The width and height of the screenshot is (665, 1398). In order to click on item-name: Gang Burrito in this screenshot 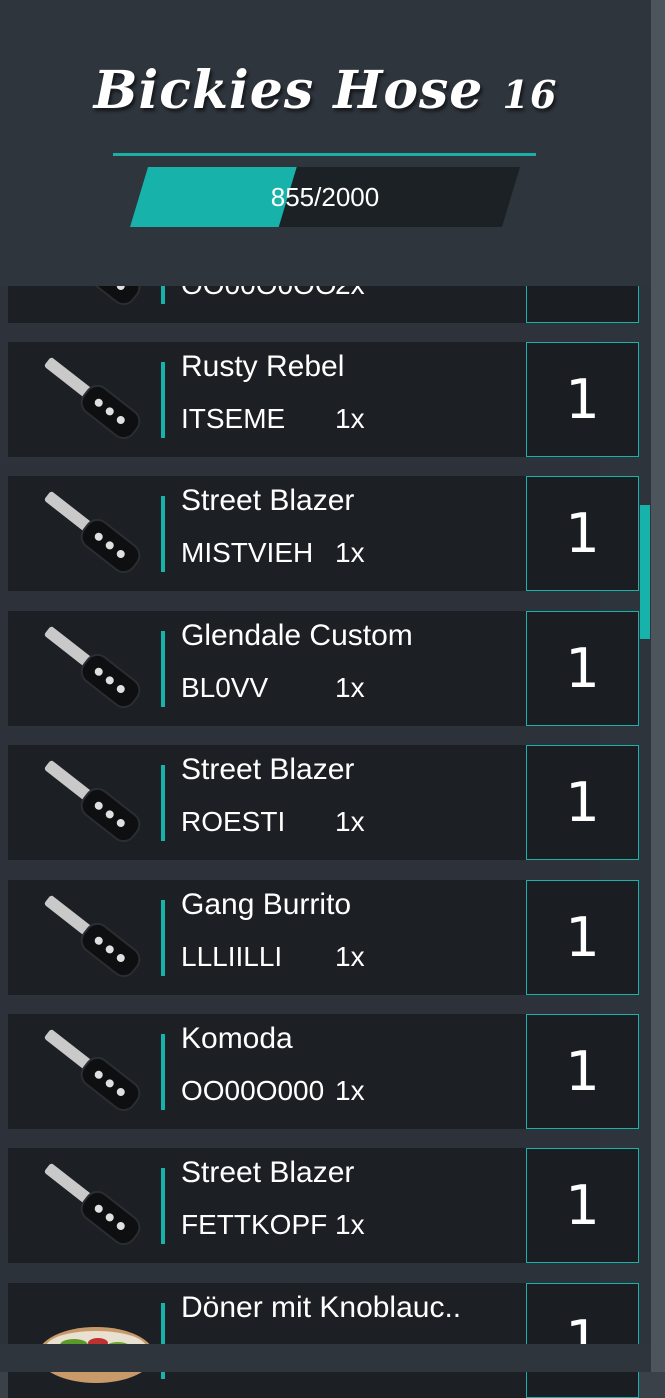, I will do `click(266, 904)`.